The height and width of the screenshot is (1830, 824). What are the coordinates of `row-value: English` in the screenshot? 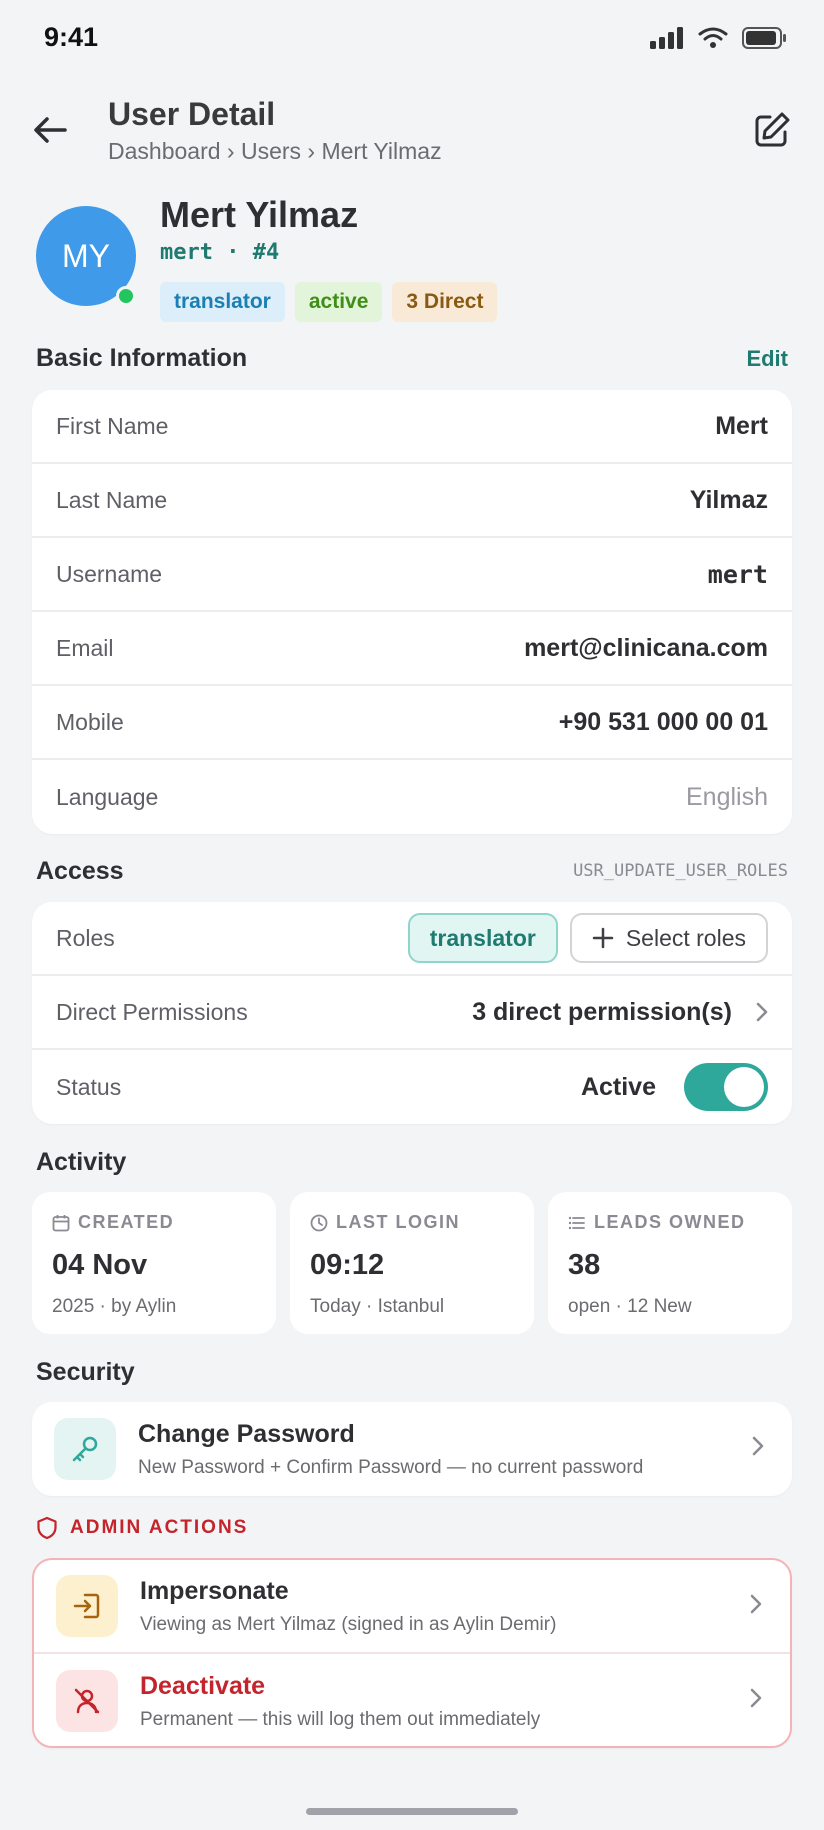 It's located at (727, 796).